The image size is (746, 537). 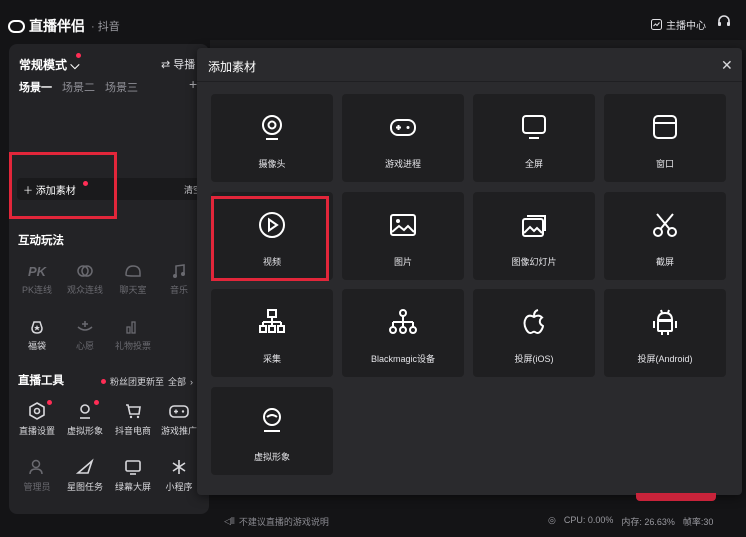 I want to click on source-screenshot: 截屏, so click(x=665, y=236).